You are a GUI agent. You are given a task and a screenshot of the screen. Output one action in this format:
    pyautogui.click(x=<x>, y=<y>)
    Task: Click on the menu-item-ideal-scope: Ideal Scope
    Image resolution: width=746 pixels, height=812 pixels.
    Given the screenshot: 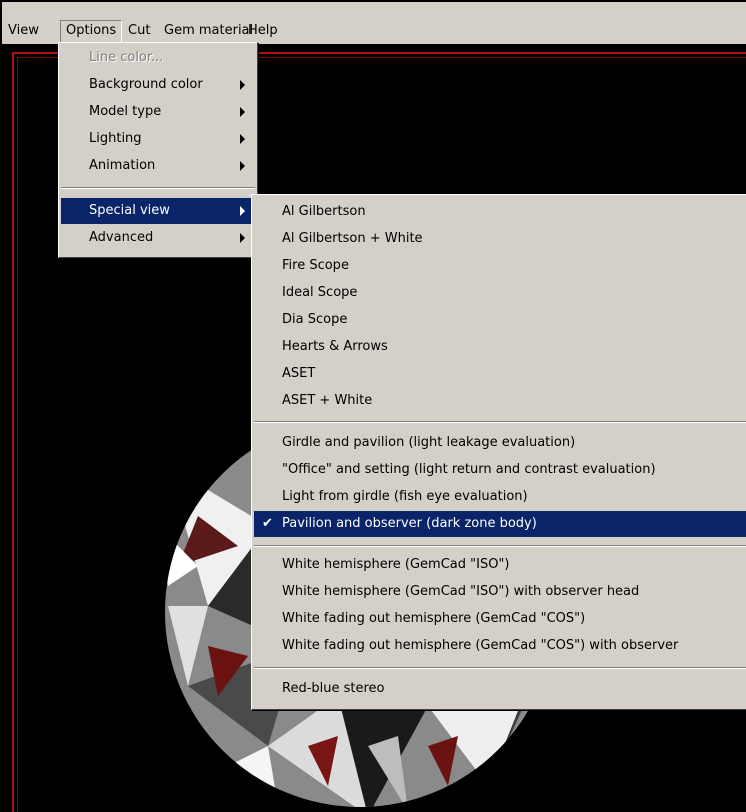 What is the action you would take?
    pyautogui.click(x=500, y=293)
    